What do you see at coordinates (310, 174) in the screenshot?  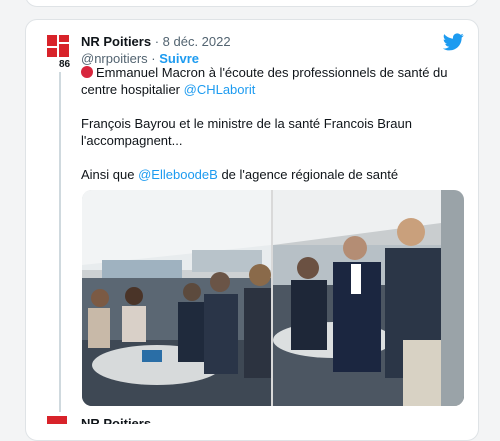 I see `tweet-line-3-suffix: de l'agence régionale de santé` at bounding box center [310, 174].